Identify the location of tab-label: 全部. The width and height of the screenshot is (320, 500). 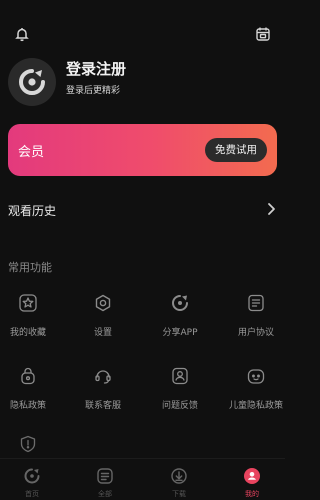
(105, 494).